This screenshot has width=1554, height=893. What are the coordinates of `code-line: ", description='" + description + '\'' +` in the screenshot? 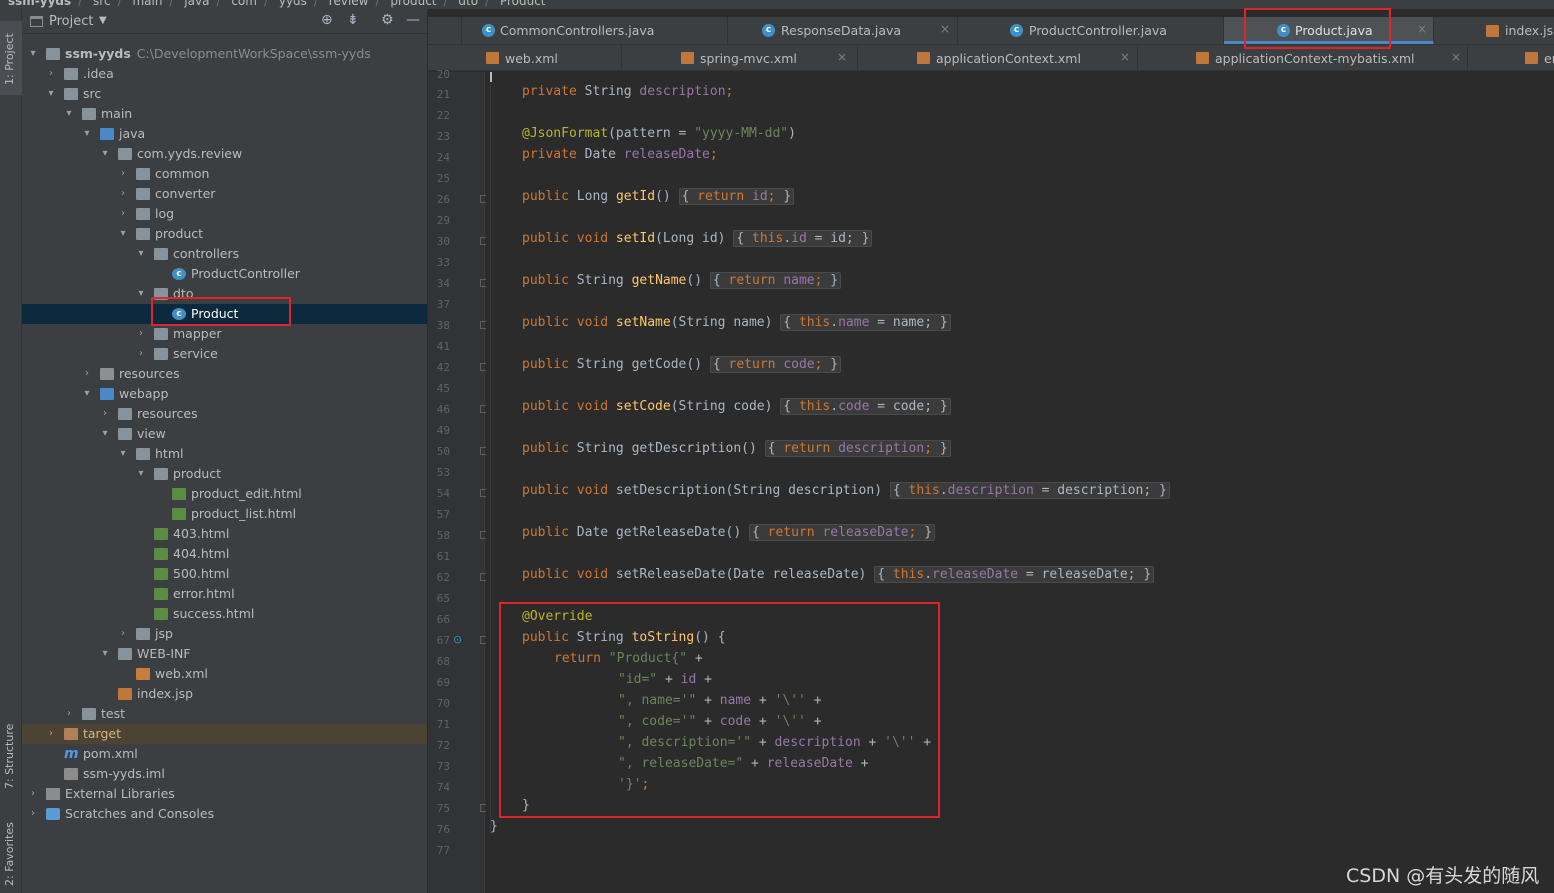 It's located at (774, 743).